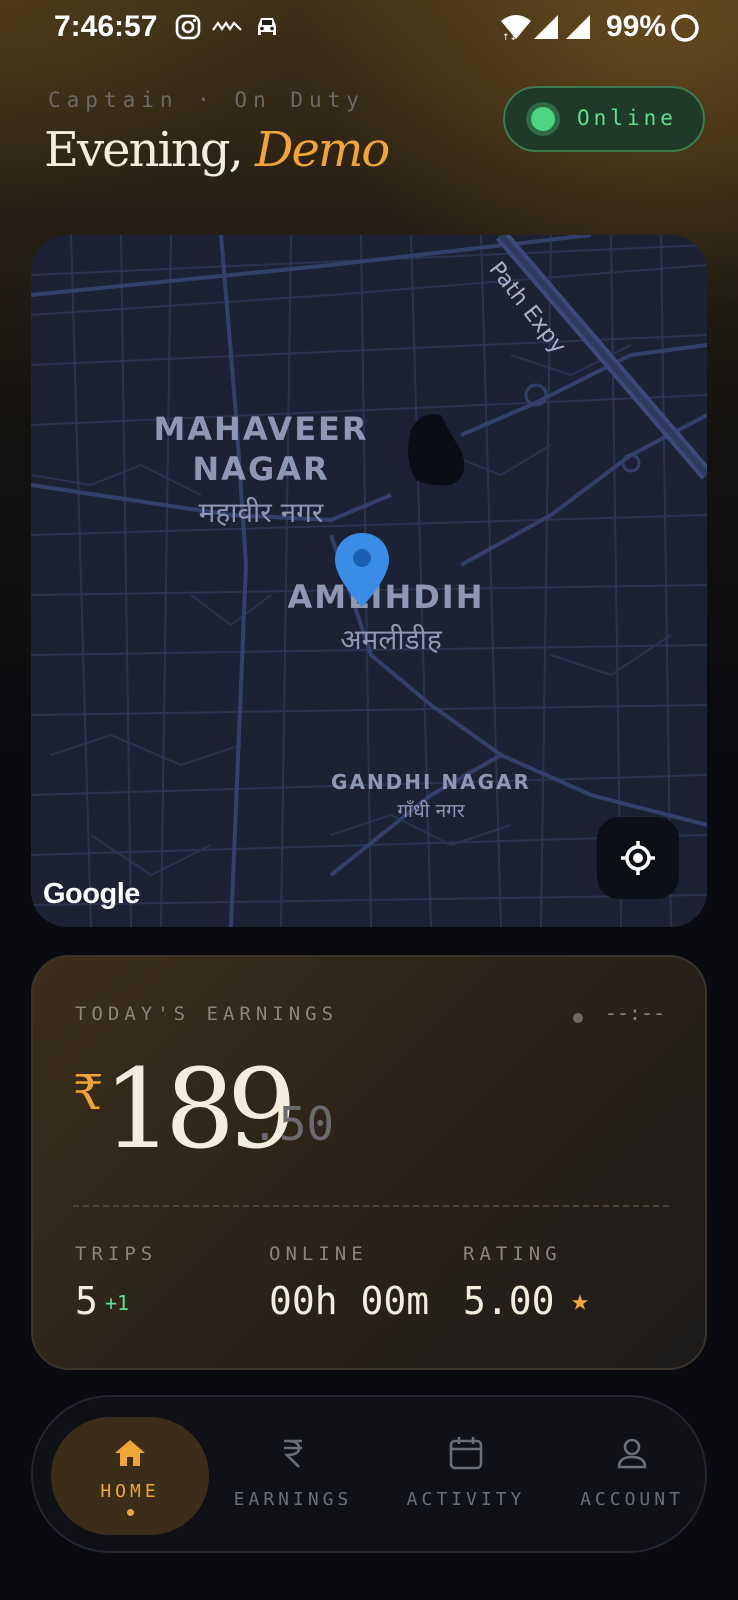  I want to click on instagram-icon, so click(188, 29).